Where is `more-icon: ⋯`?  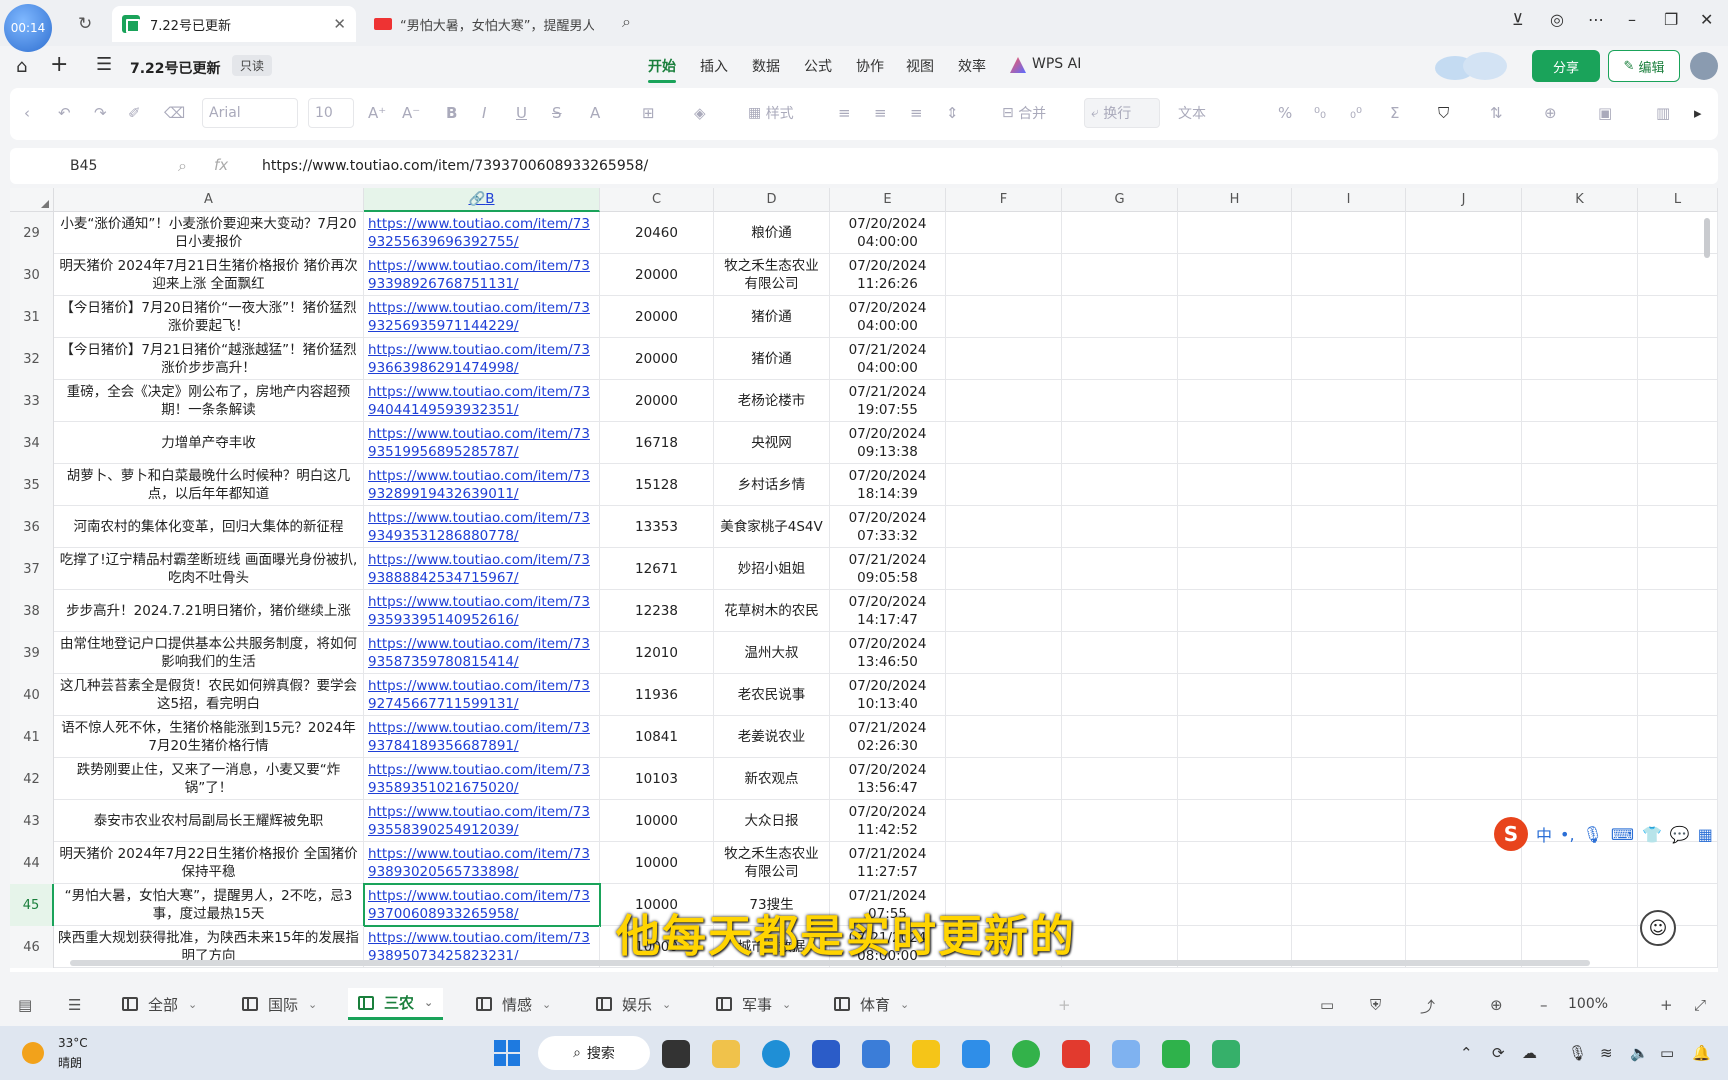 more-icon: ⋯ is located at coordinates (1596, 19).